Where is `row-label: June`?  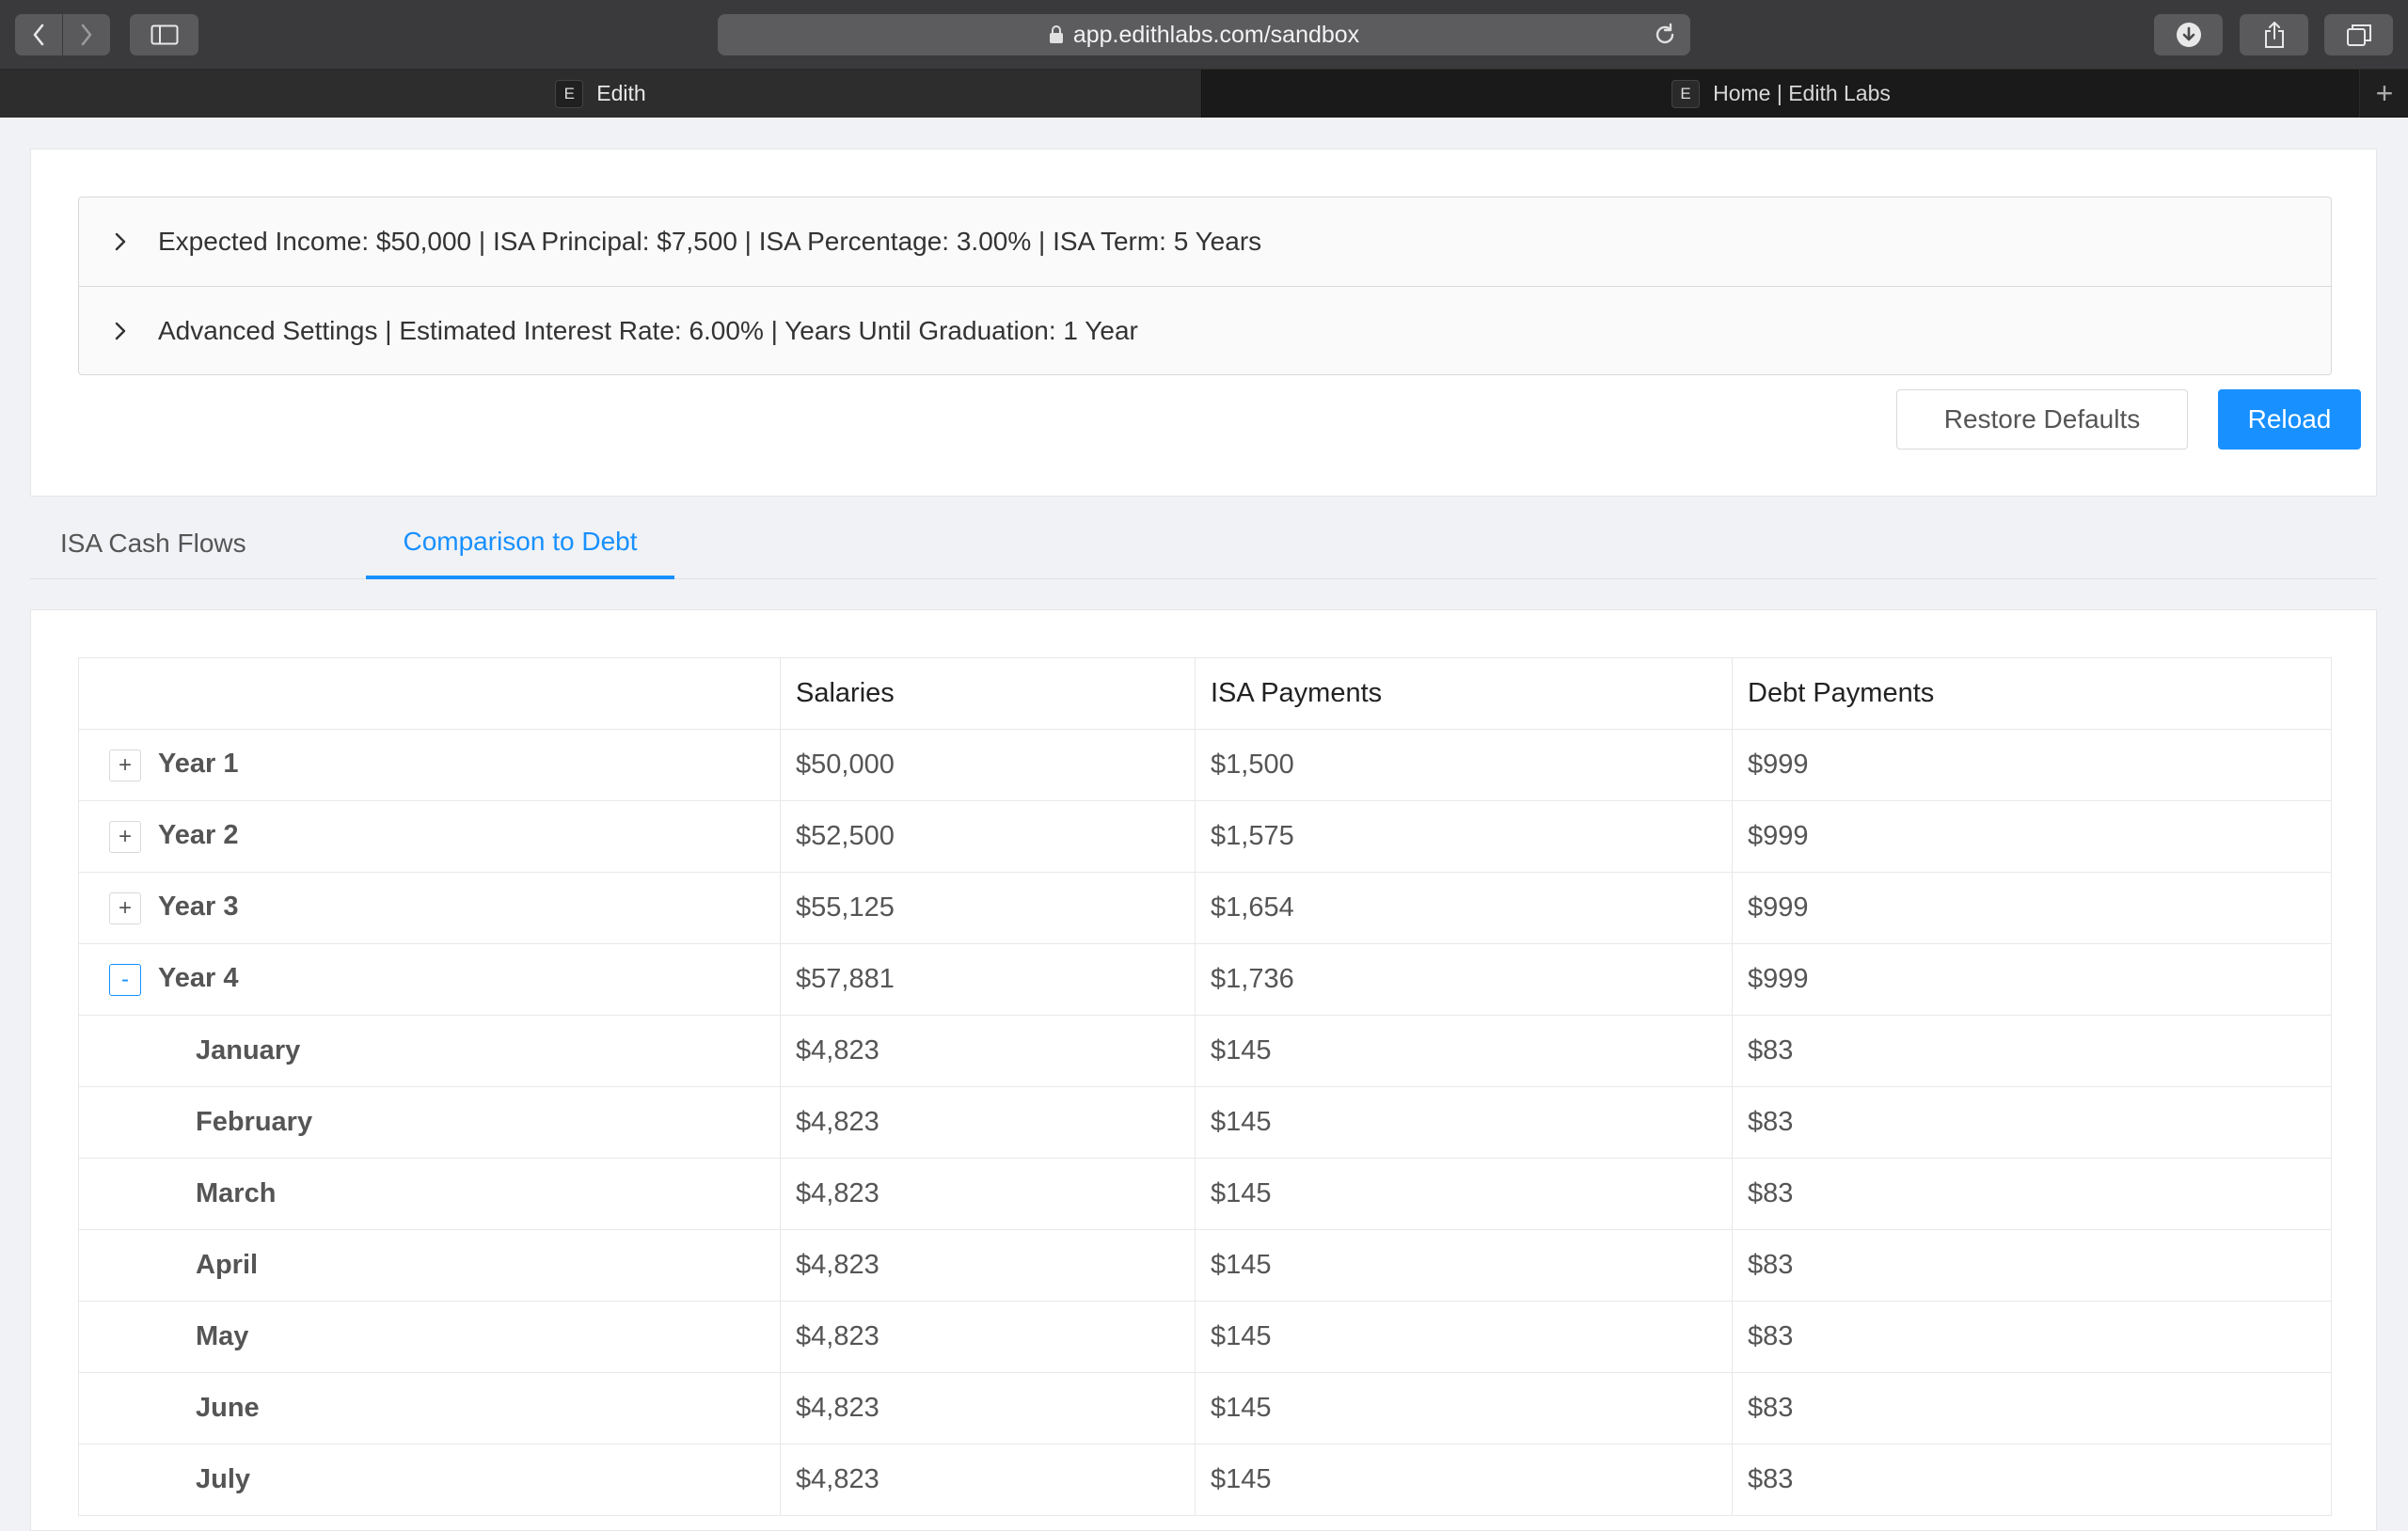
row-label: June is located at coordinates (430, 1408).